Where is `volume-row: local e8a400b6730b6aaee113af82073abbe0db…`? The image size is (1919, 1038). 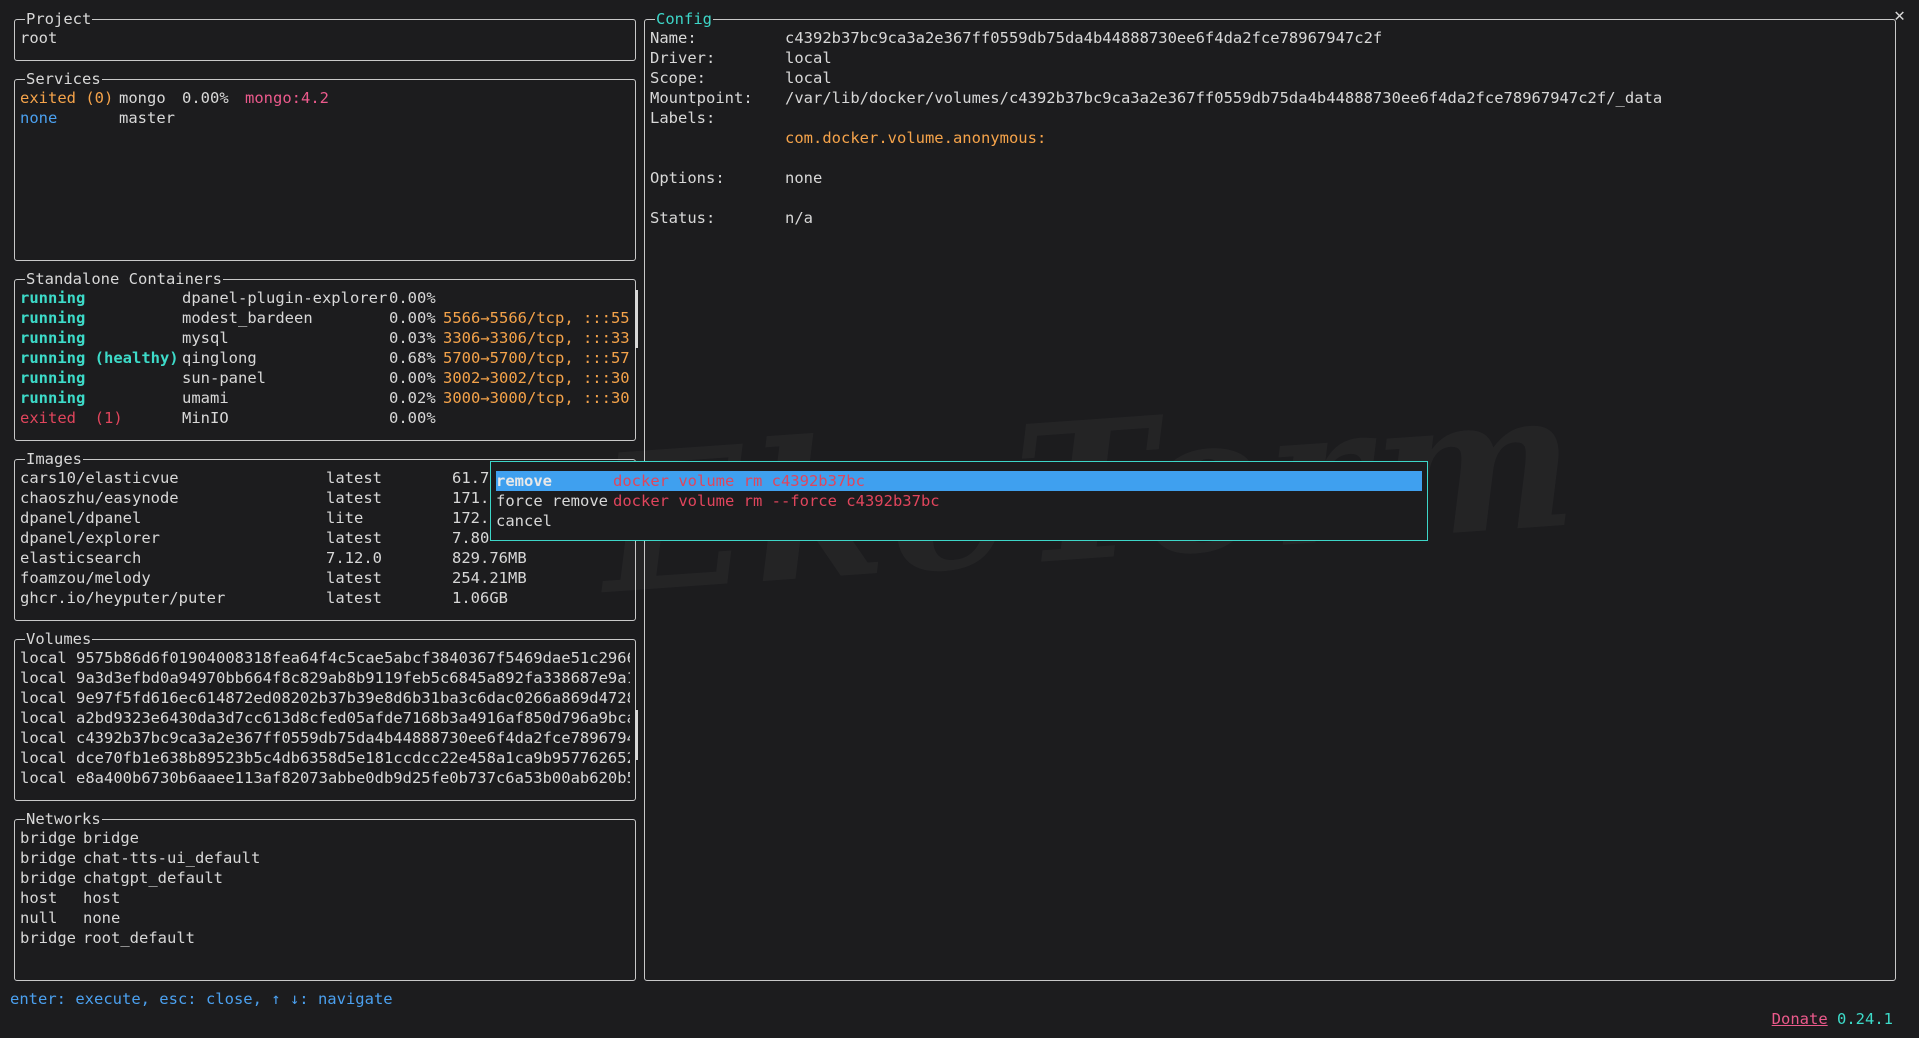 volume-row: local e8a400b6730b6aaee113af82073abbe0db… is located at coordinates (325, 778).